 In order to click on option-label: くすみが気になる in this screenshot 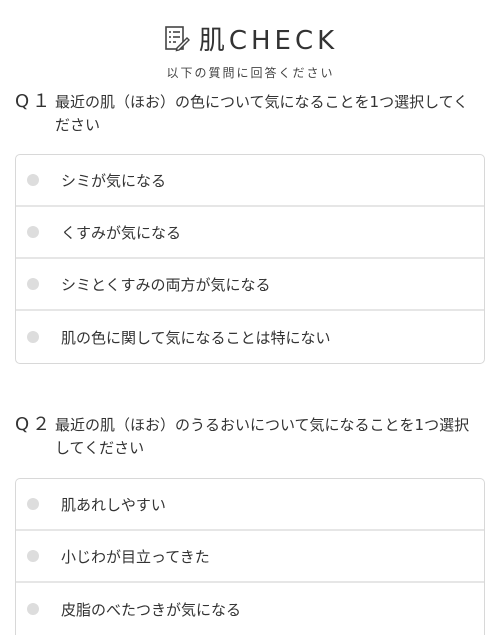, I will do `click(121, 232)`.